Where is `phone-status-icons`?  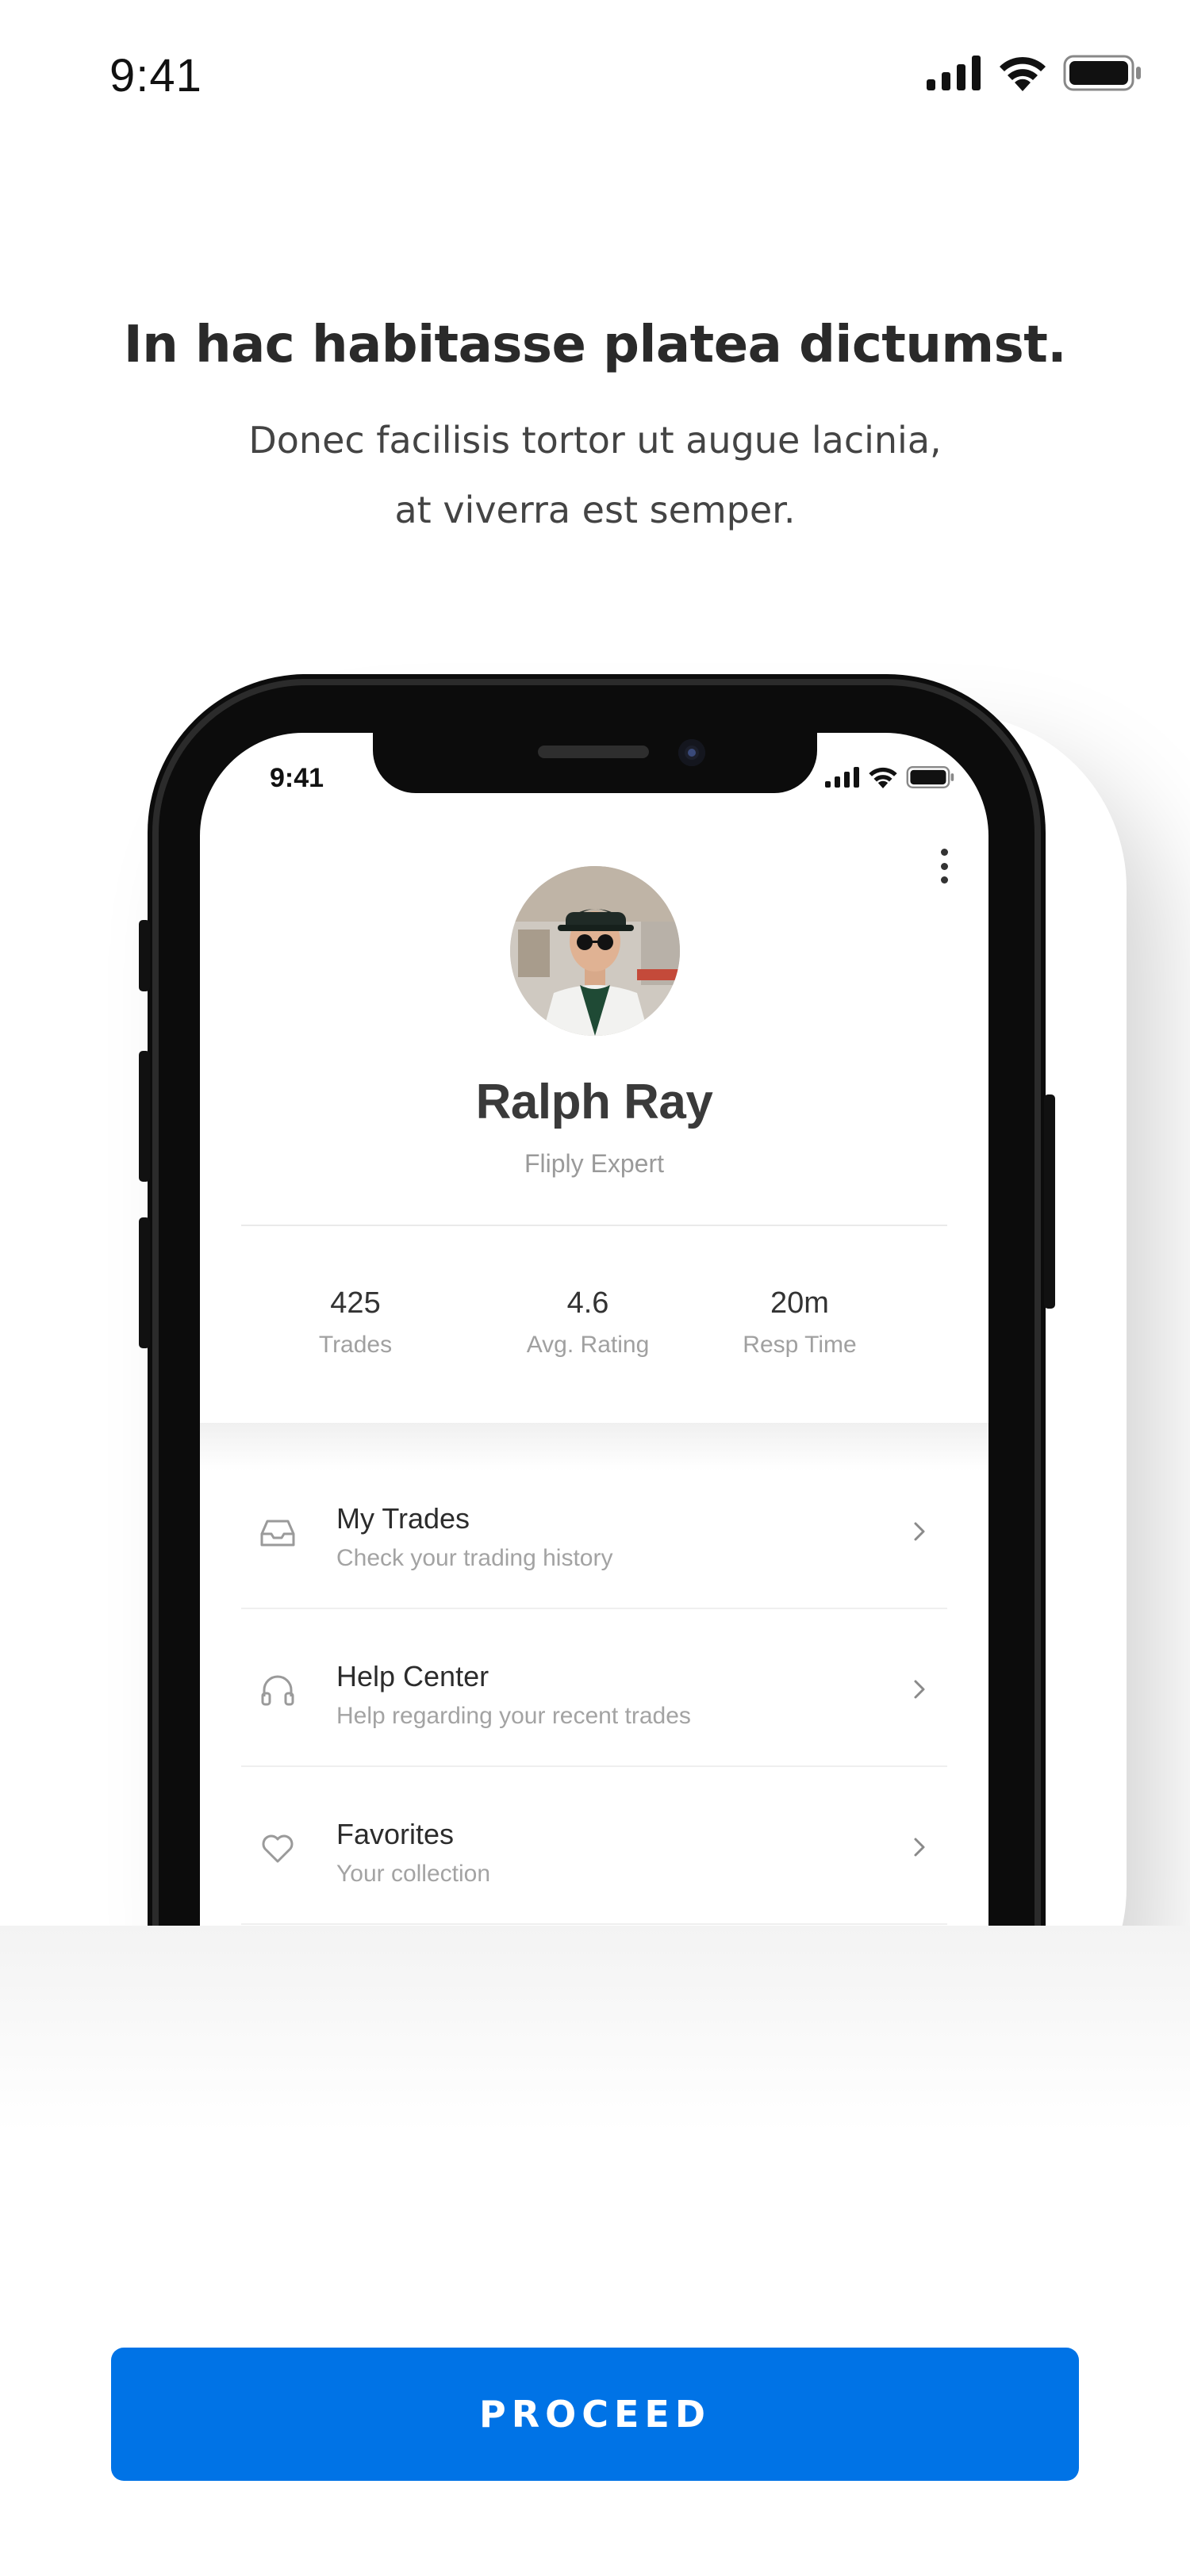 phone-status-icons is located at coordinates (890, 777).